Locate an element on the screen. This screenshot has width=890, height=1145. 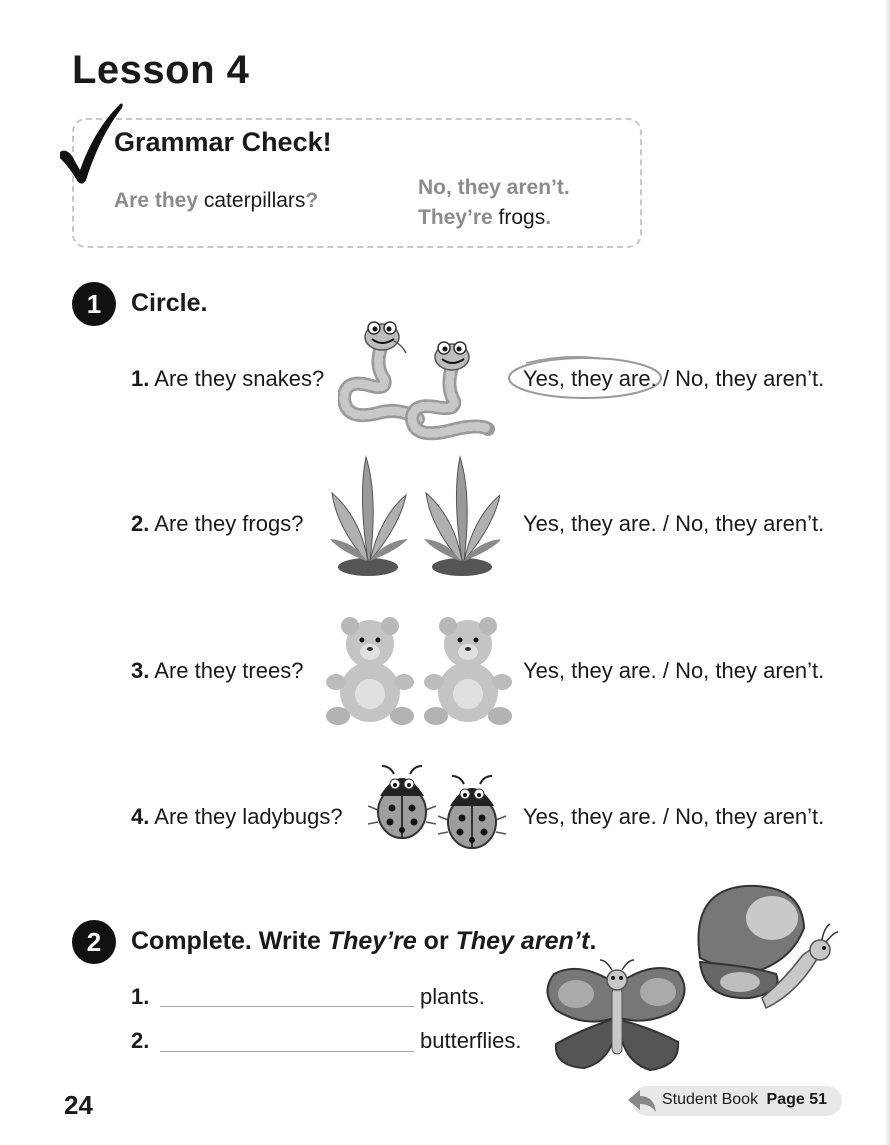
answer-choices-1: Yes, they are. / No, they aren’t. is located at coordinates (673, 379).